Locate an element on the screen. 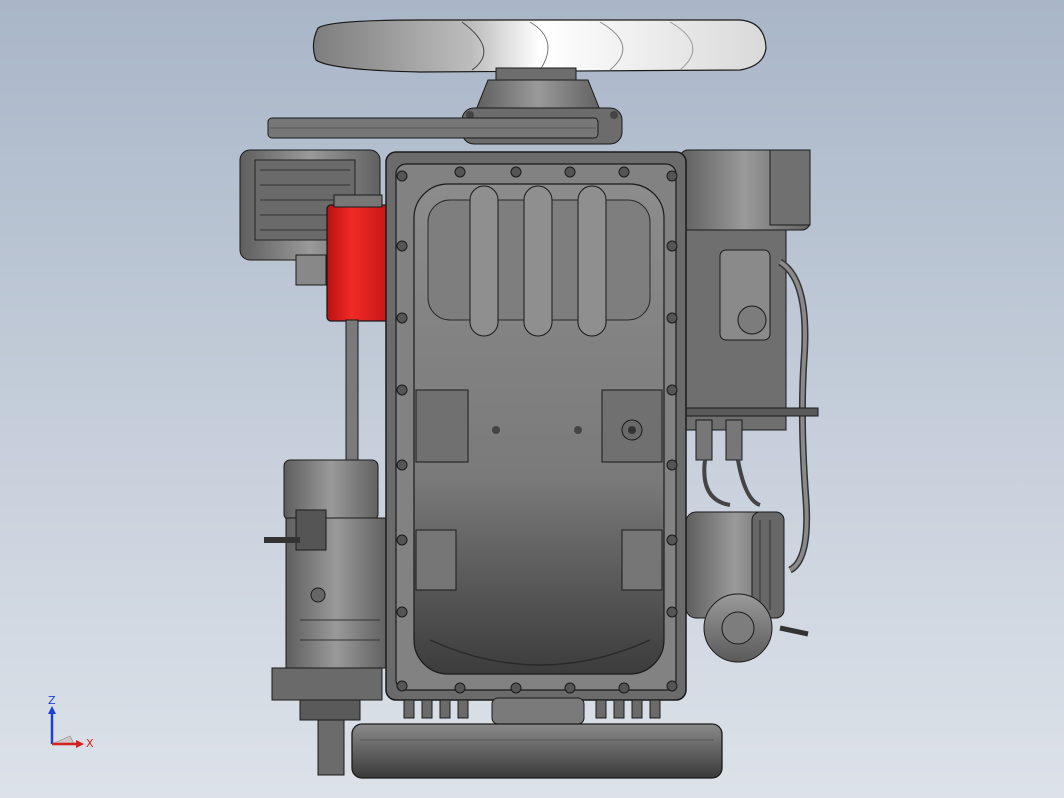 The image size is (1064, 798). drive-belt is located at coordinates (433, 128).